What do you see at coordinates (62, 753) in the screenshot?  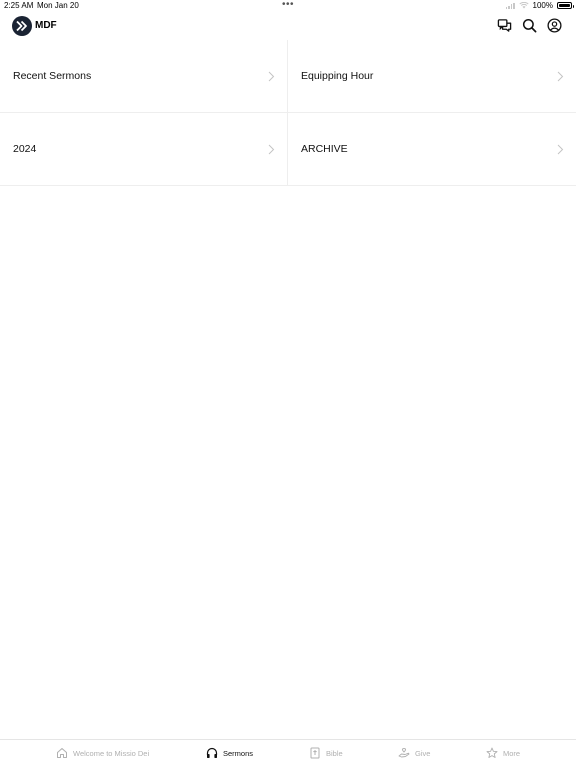 I see `home-icon` at bounding box center [62, 753].